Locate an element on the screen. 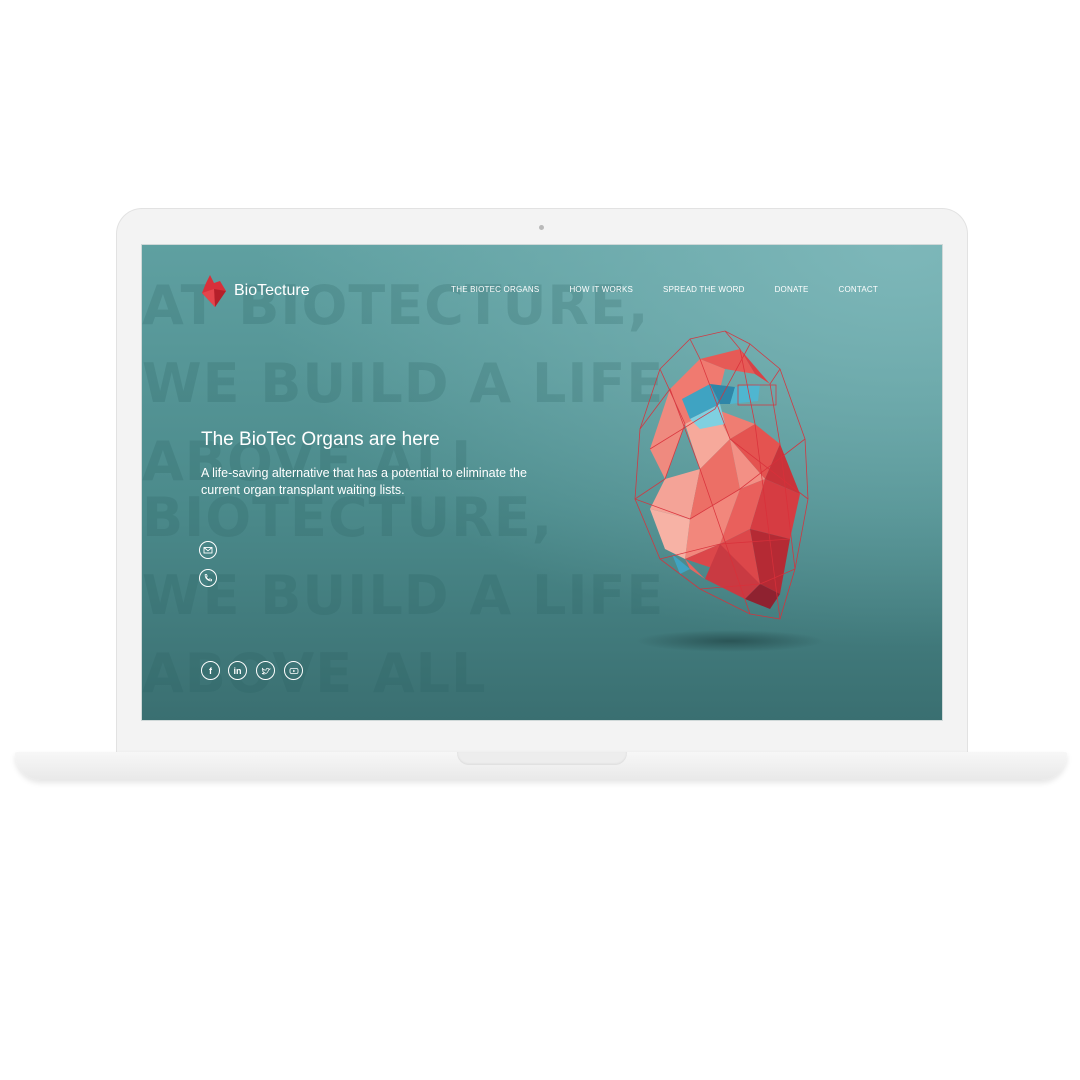 This screenshot has height=1080, width=1080. laptop-opening-notch is located at coordinates (542, 758).